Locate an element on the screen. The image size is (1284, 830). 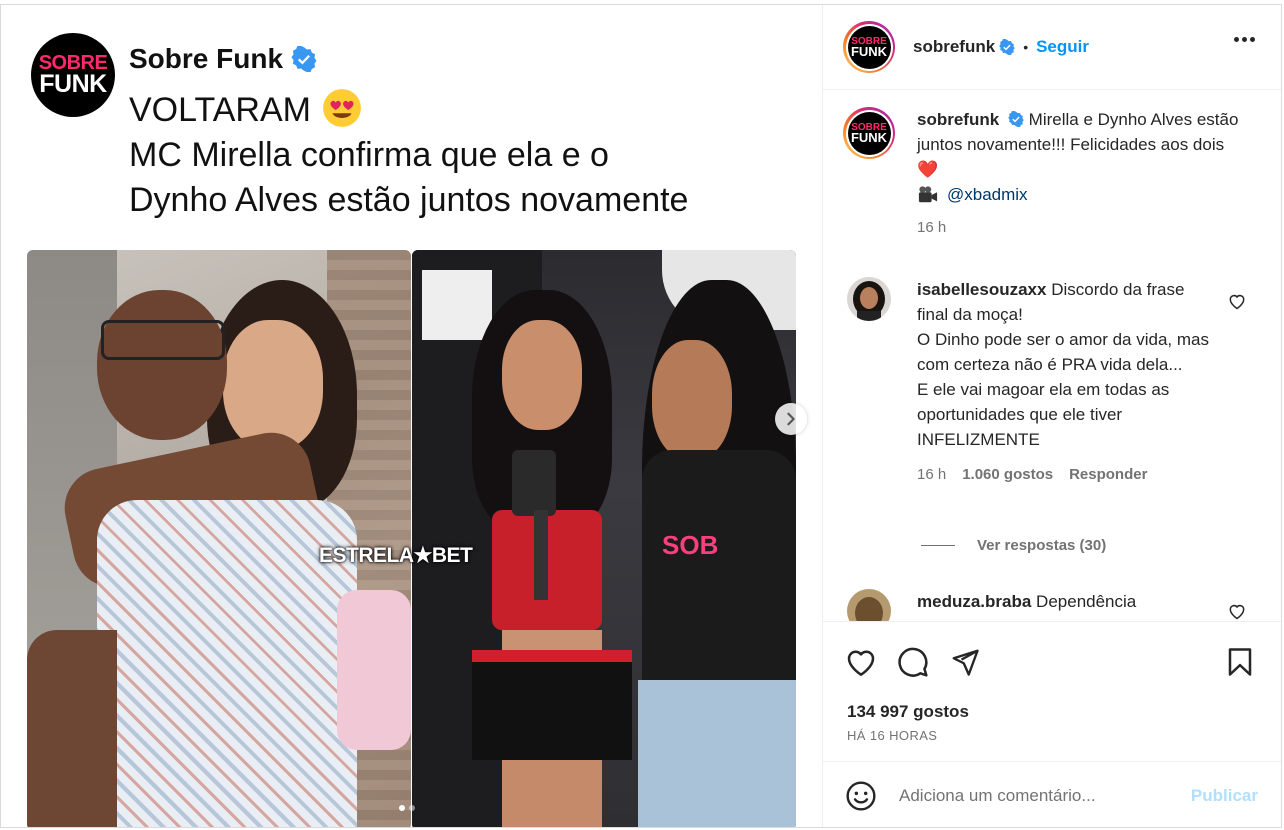
more-options-icon is located at coordinates (1244, 39).